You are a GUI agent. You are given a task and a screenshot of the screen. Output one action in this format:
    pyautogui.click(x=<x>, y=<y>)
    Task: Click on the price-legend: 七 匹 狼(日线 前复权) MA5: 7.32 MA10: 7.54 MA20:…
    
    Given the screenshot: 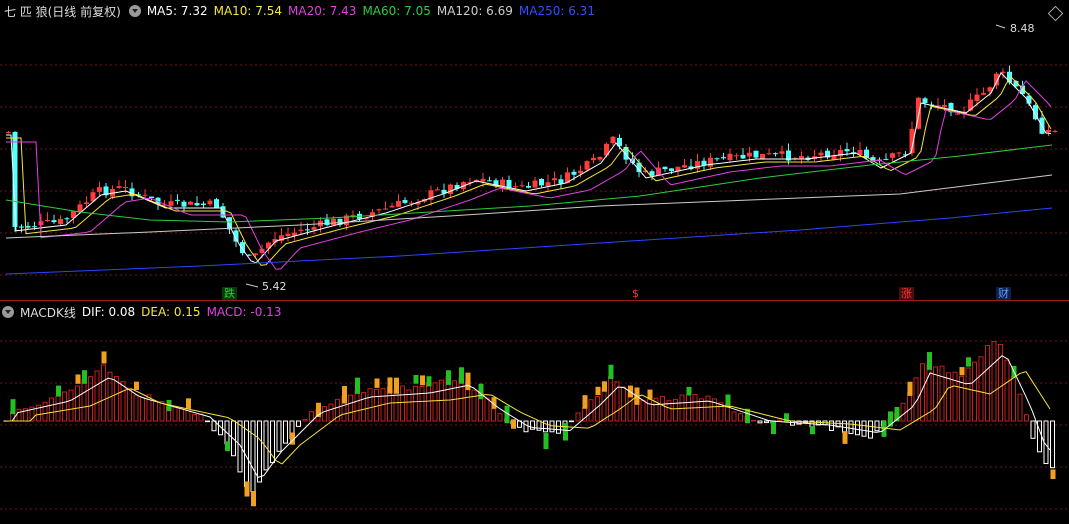 What is the action you would take?
    pyautogui.click(x=300, y=11)
    